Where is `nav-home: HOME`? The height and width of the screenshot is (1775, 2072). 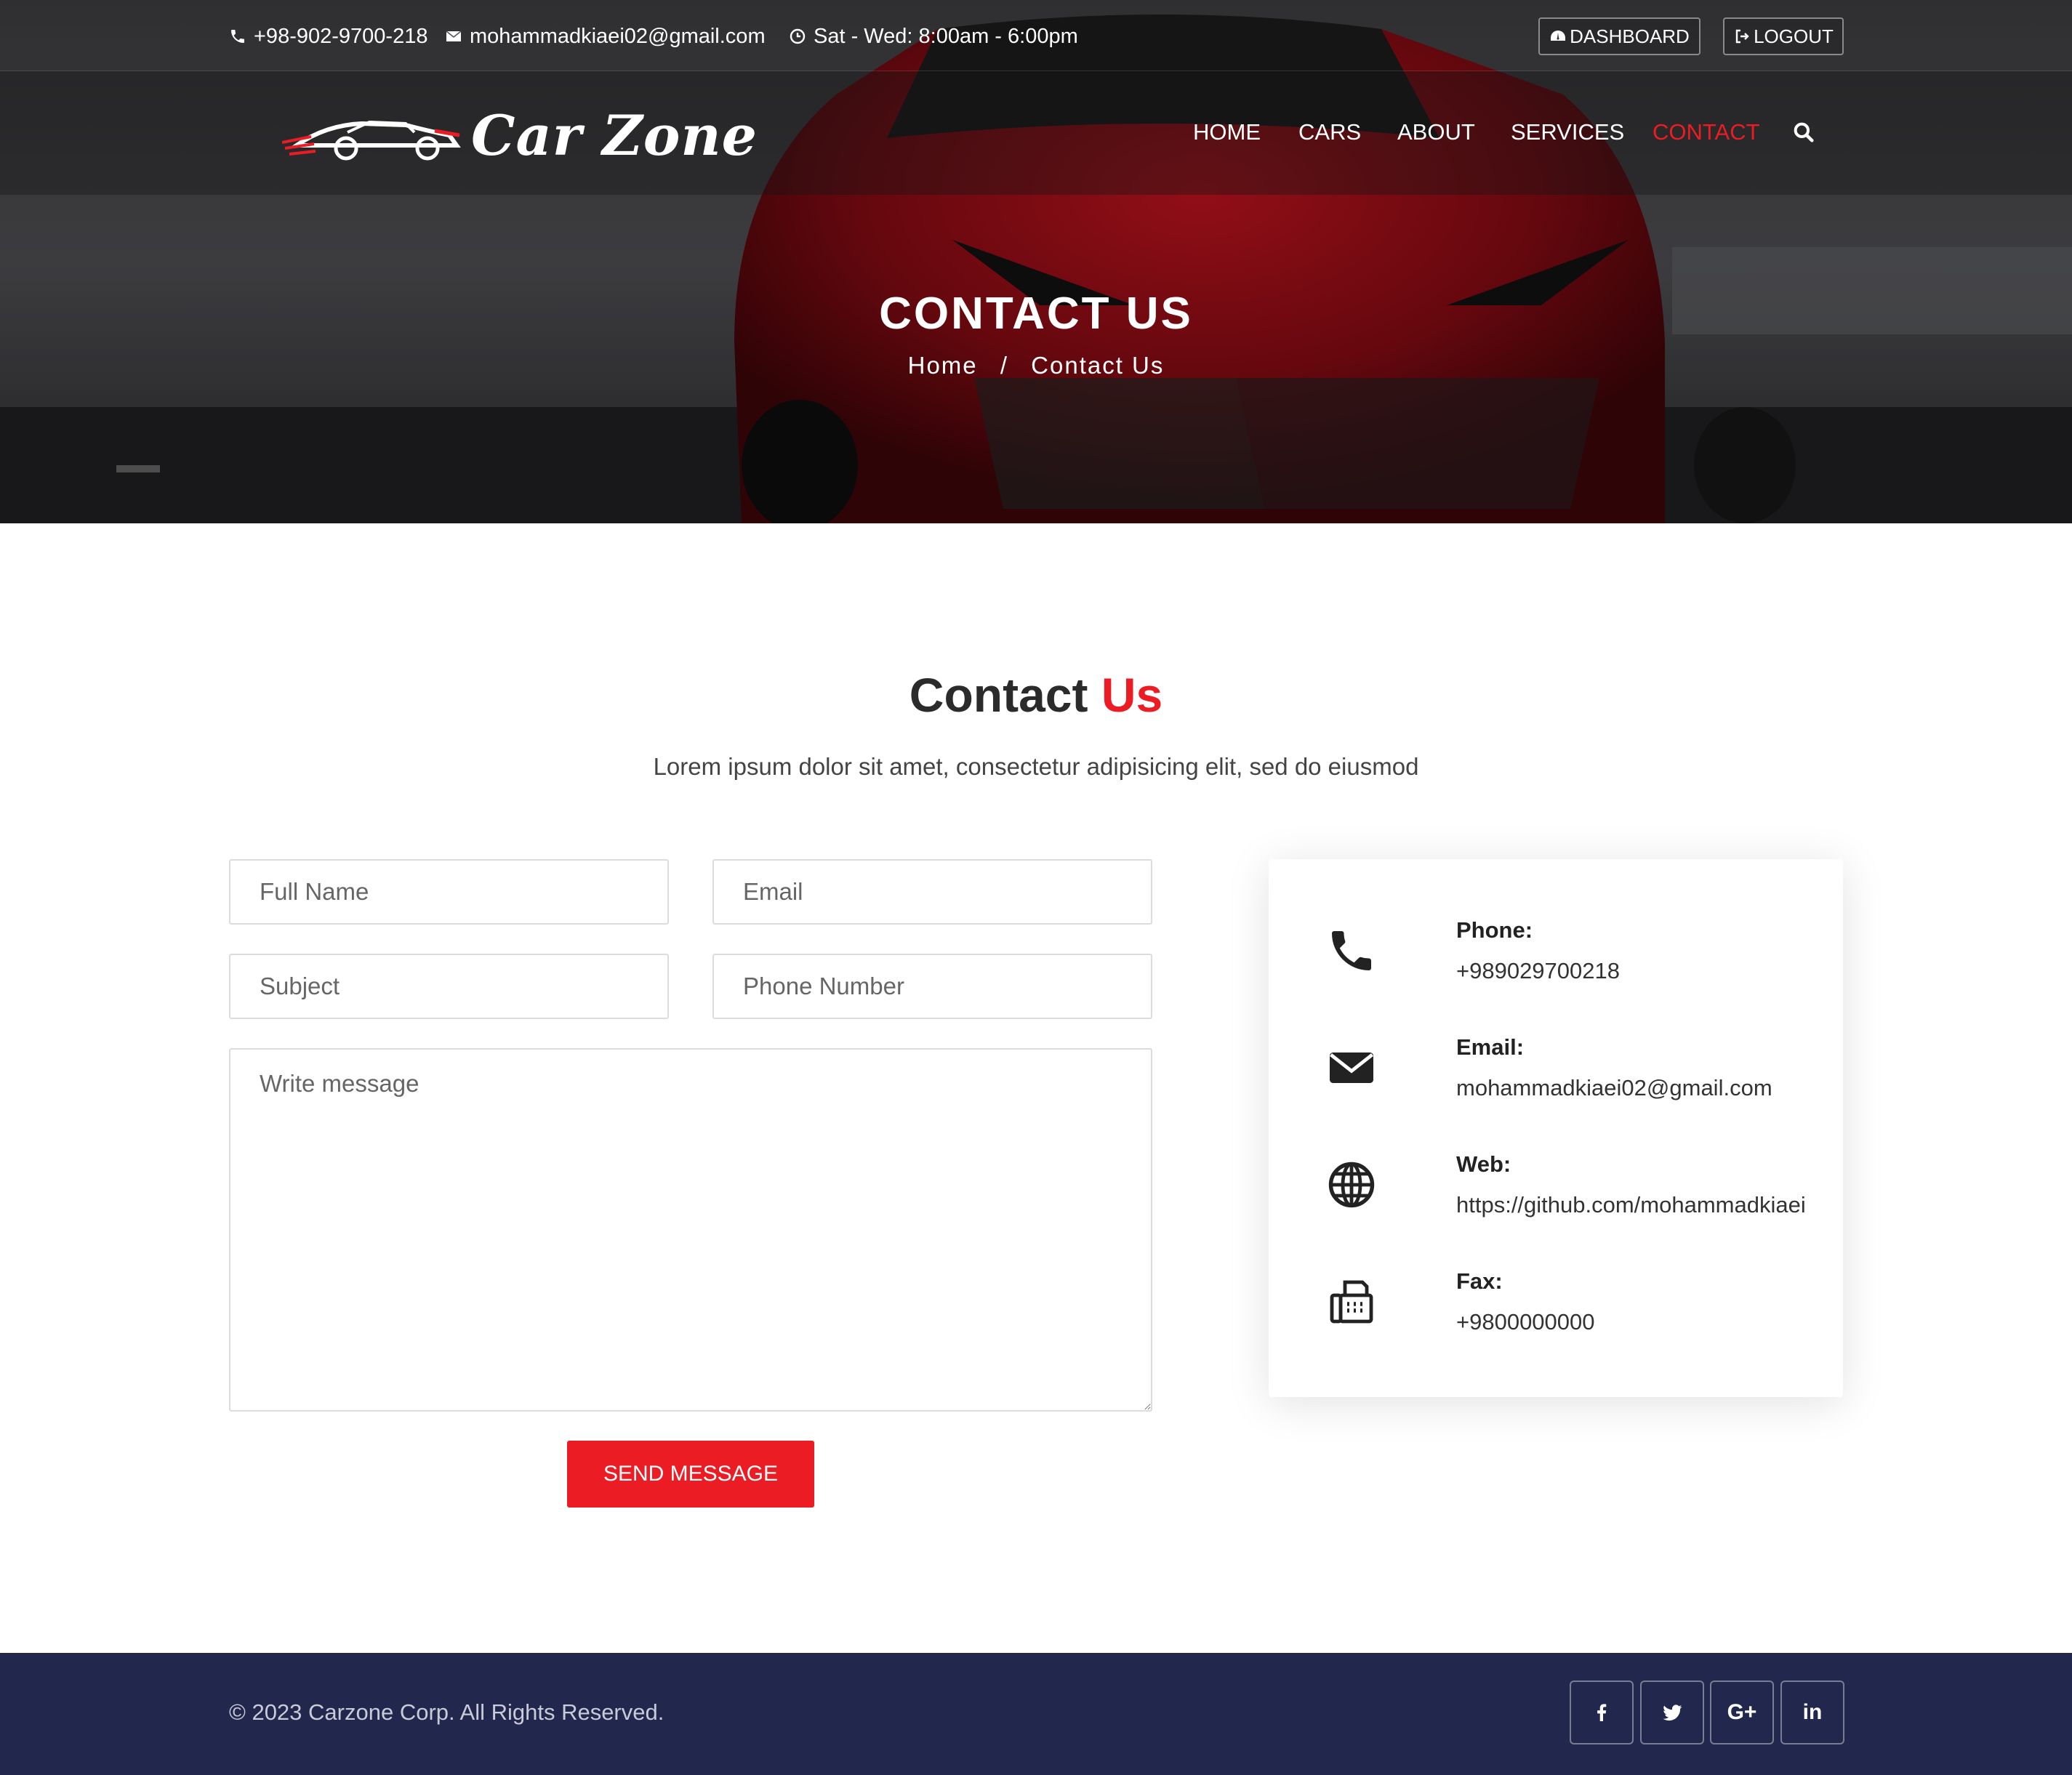
nav-home: HOME is located at coordinates (1227, 132).